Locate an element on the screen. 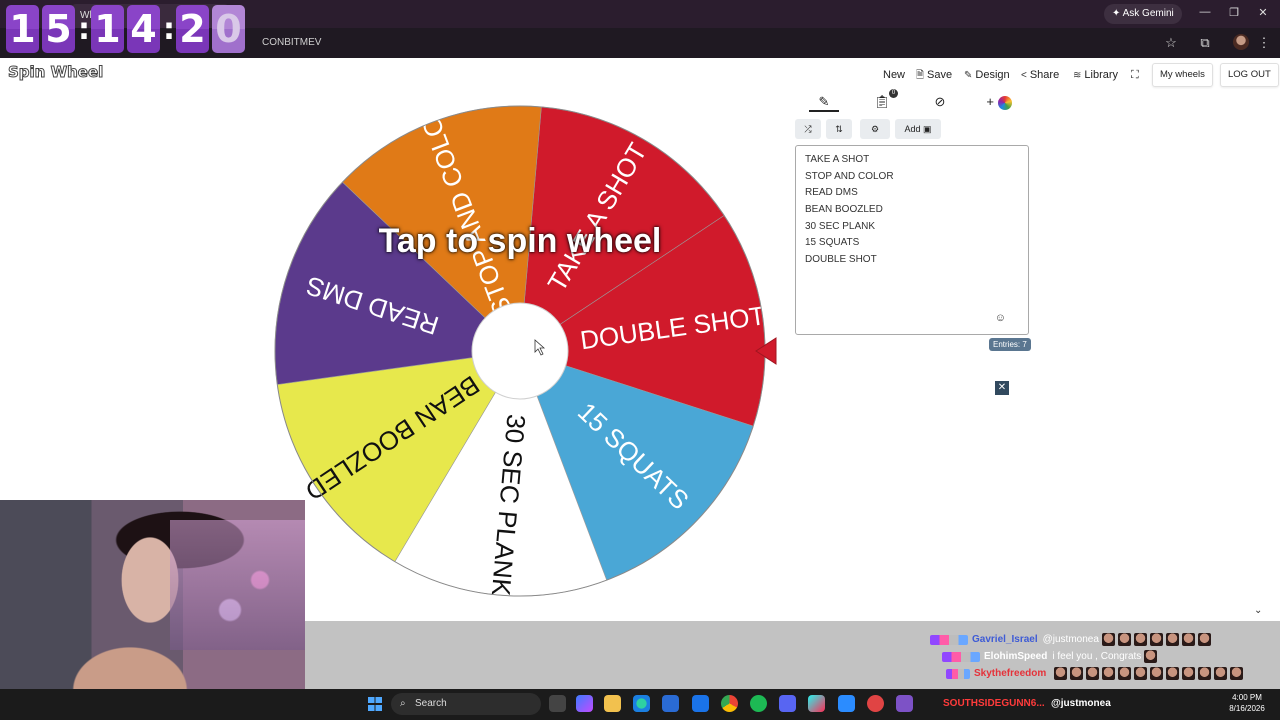 The height and width of the screenshot is (720, 1280). new-button: New is located at coordinates (894, 75).